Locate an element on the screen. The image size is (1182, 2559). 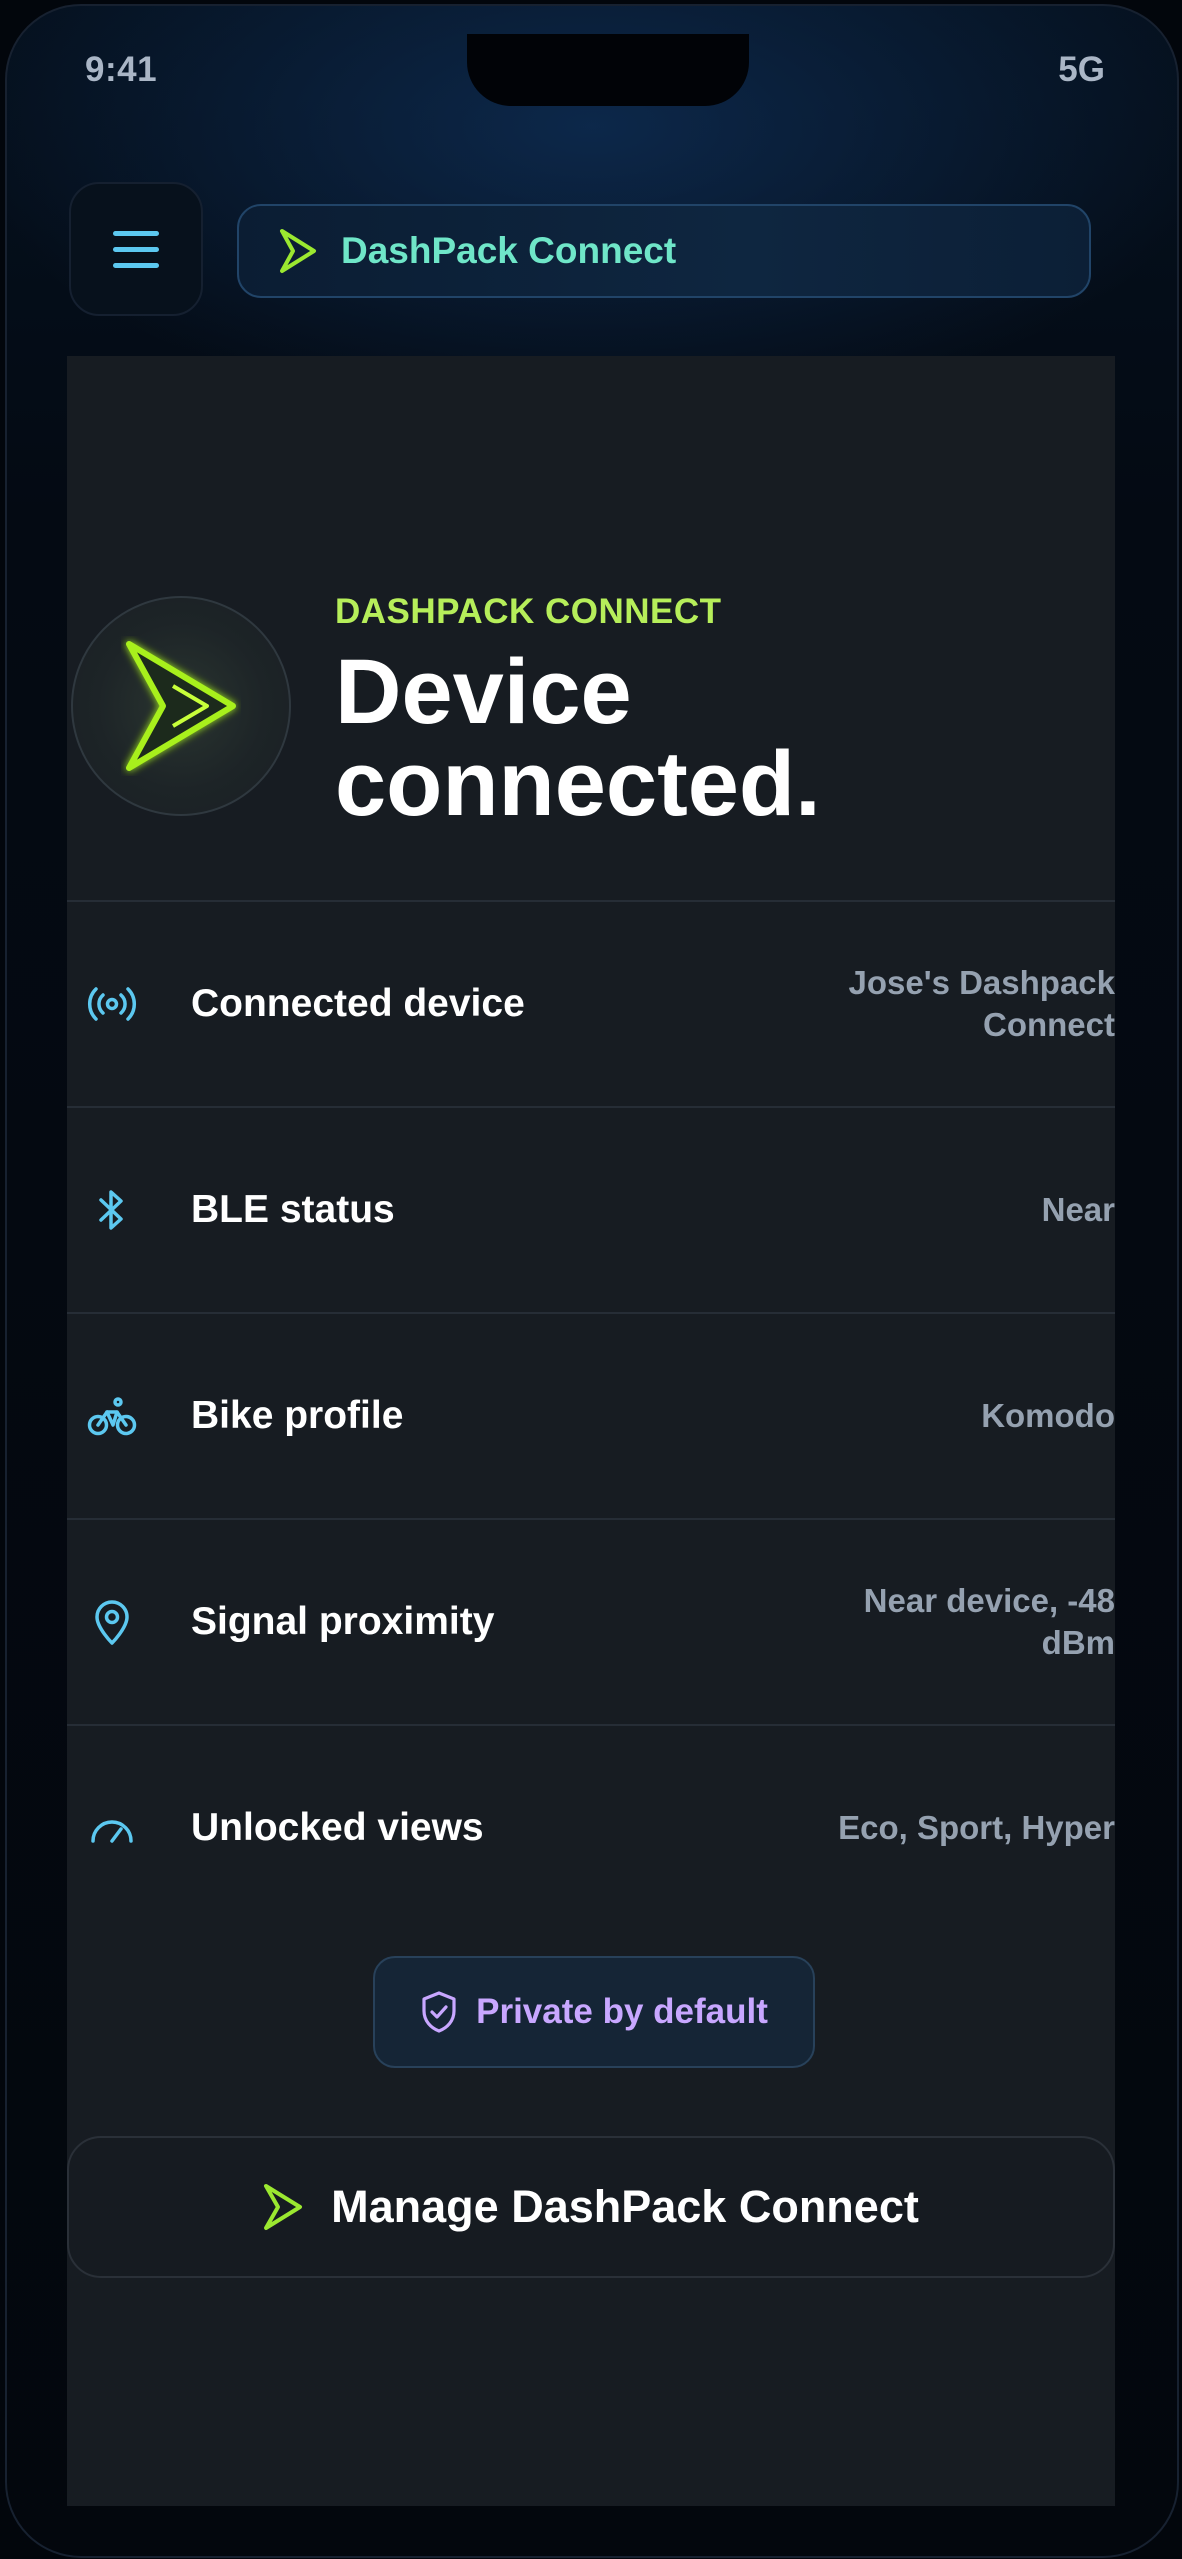
status-network: 5G is located at coordinates (1081, 69).